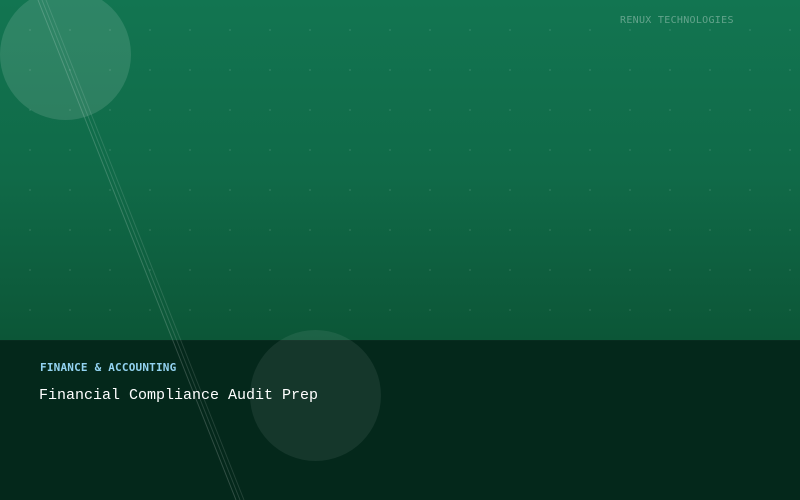 The height and width of the screenshot is (500, 800). I want to click on category-label: FINANCE & ACCOUNTING, so click(108, 367).